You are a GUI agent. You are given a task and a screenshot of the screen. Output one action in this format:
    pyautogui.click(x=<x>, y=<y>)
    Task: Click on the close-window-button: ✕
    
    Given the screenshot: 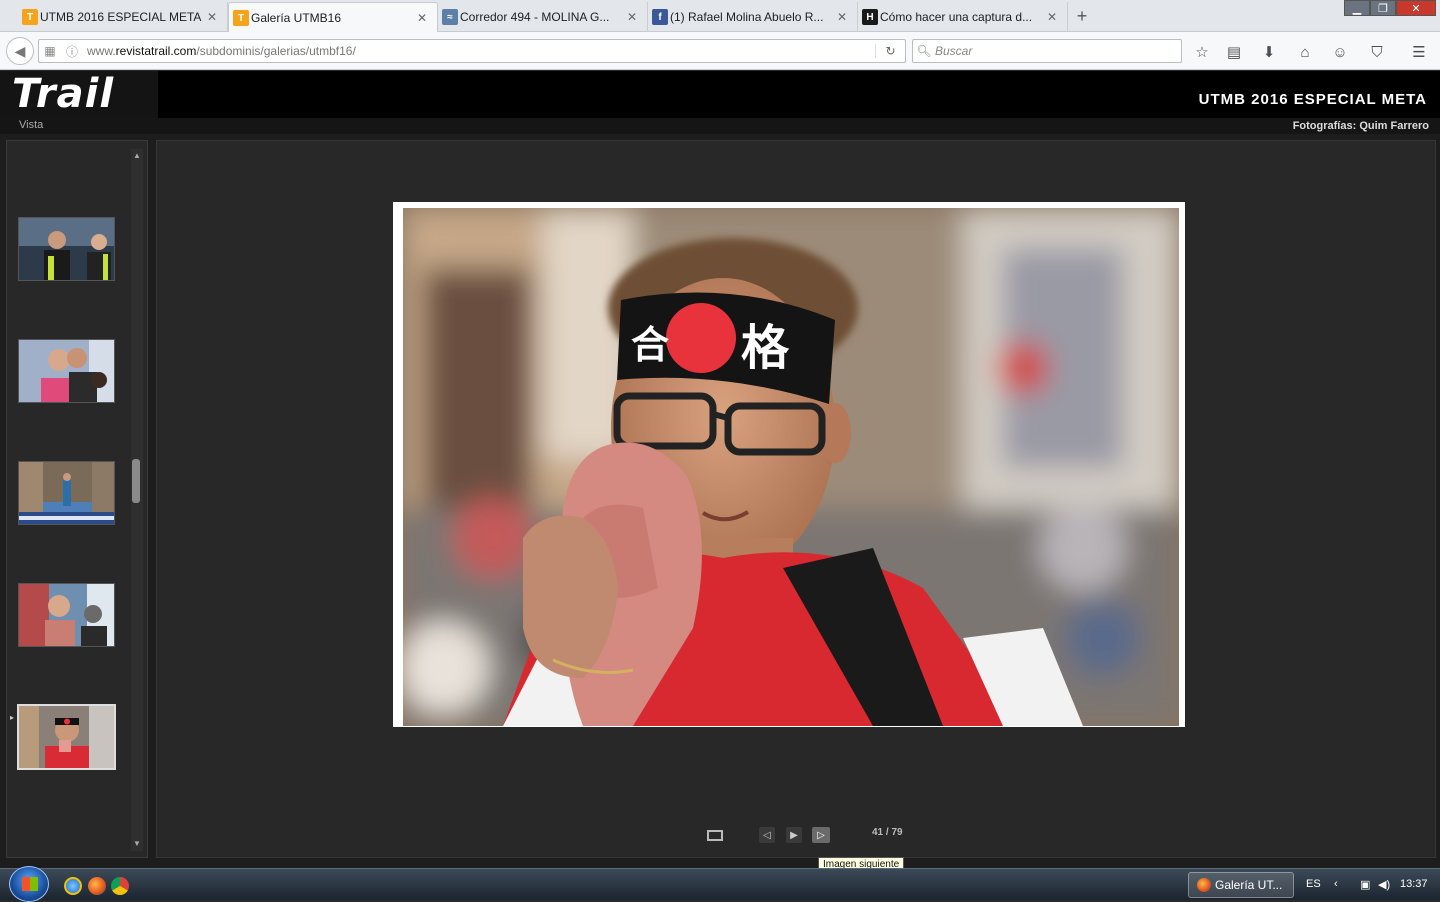 What is the action you would take?
    pyautogui.click(x=1416, y=8)
    